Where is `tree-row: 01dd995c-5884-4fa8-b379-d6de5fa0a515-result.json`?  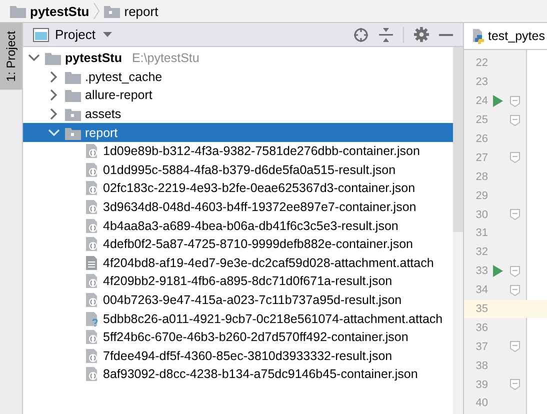
tree-row: 01dd995c-5884-4fa8-b379-d6de5fa0a515-result.json is located at coordinates (238, 170).